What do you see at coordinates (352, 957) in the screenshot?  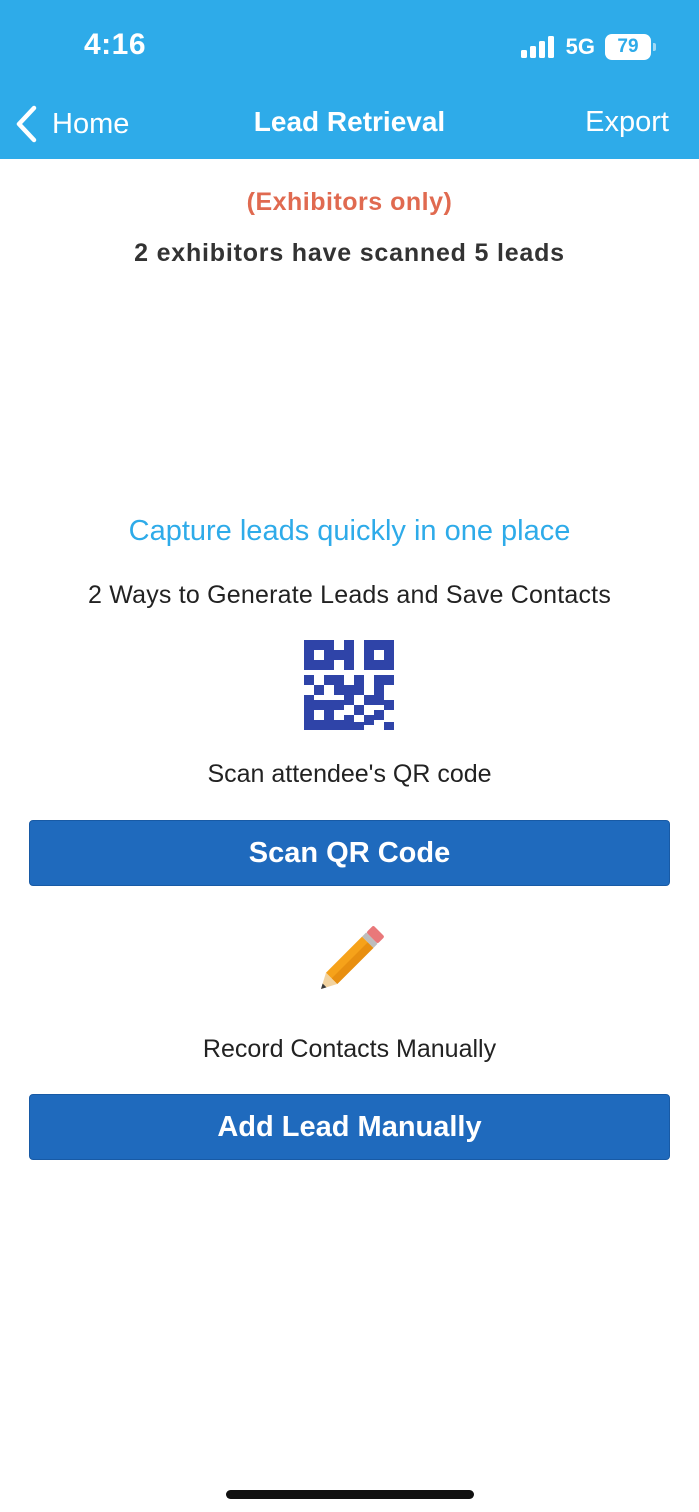 I see `pencil-icon` at bounding box center [352, 957].